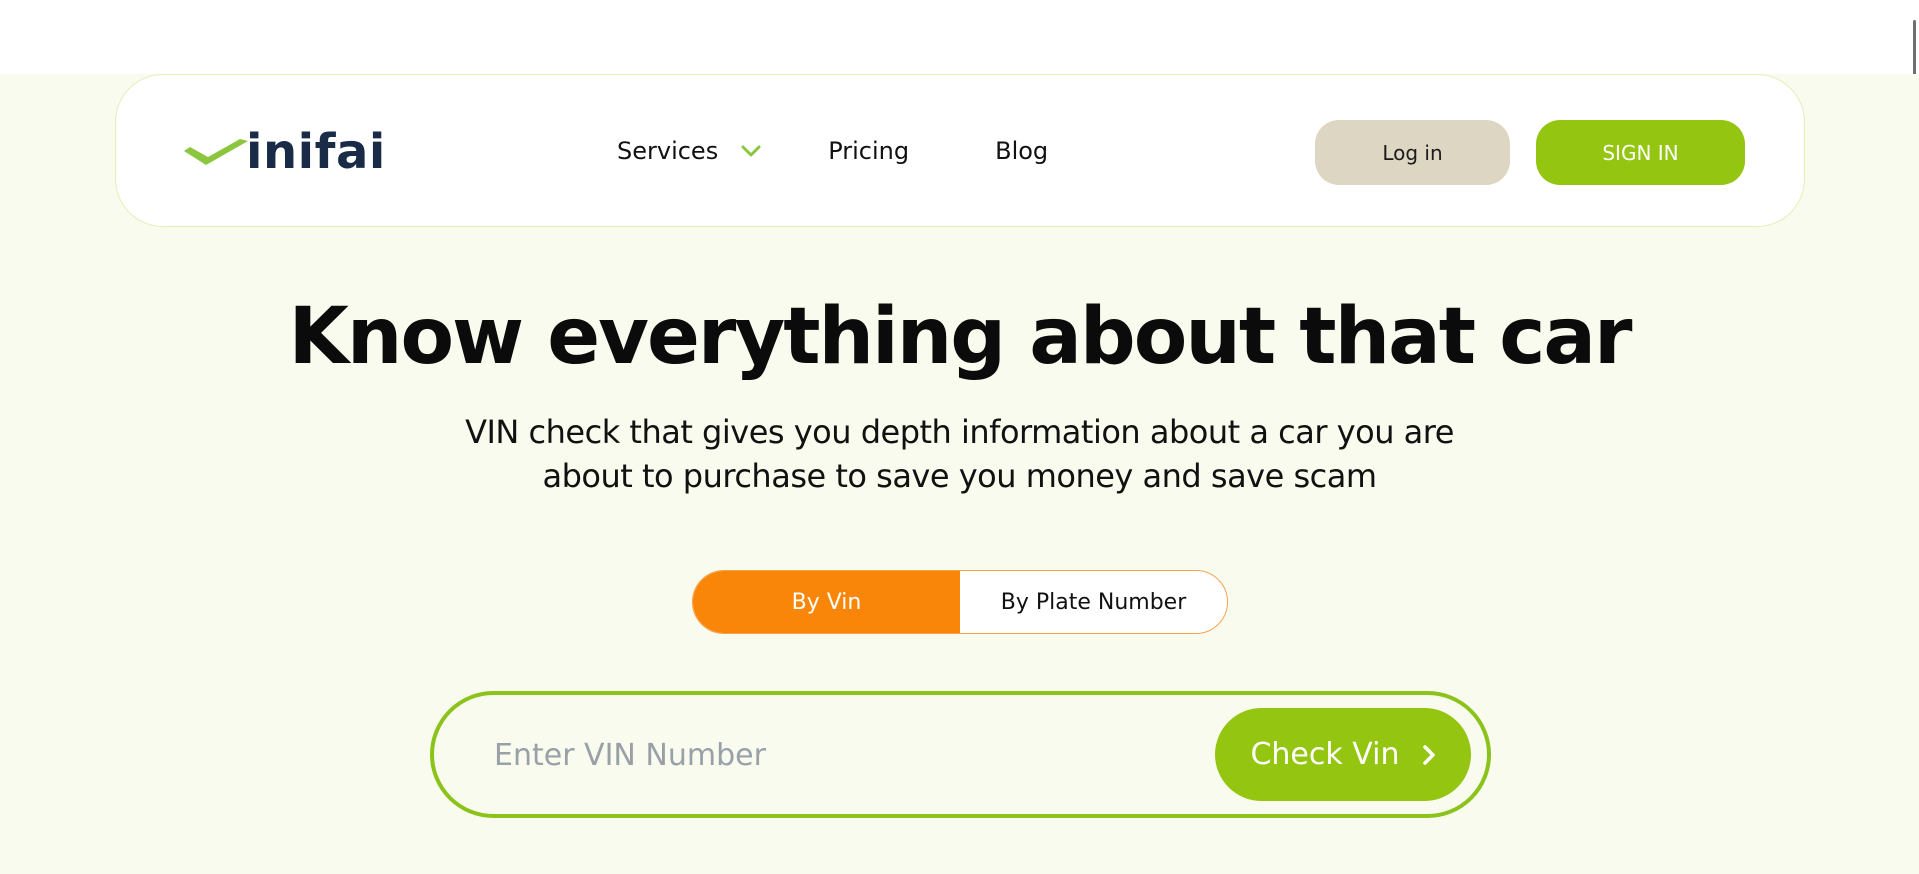 This screenshot has height=874, width=1919. I want to click on tab-by-vin: By Vin, so click(826, 602).